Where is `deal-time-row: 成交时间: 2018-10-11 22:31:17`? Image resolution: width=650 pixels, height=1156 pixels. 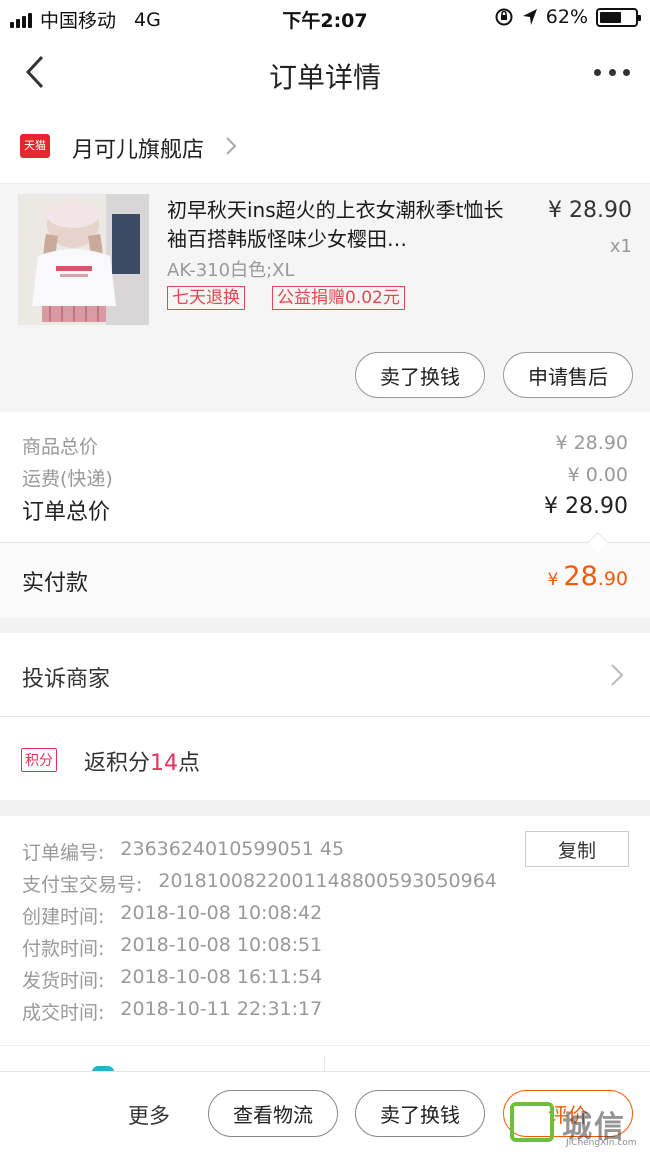
deal-time-row: 成交时间: 2018-10-11 22:31:17 is located at coordinates (172, 1011).